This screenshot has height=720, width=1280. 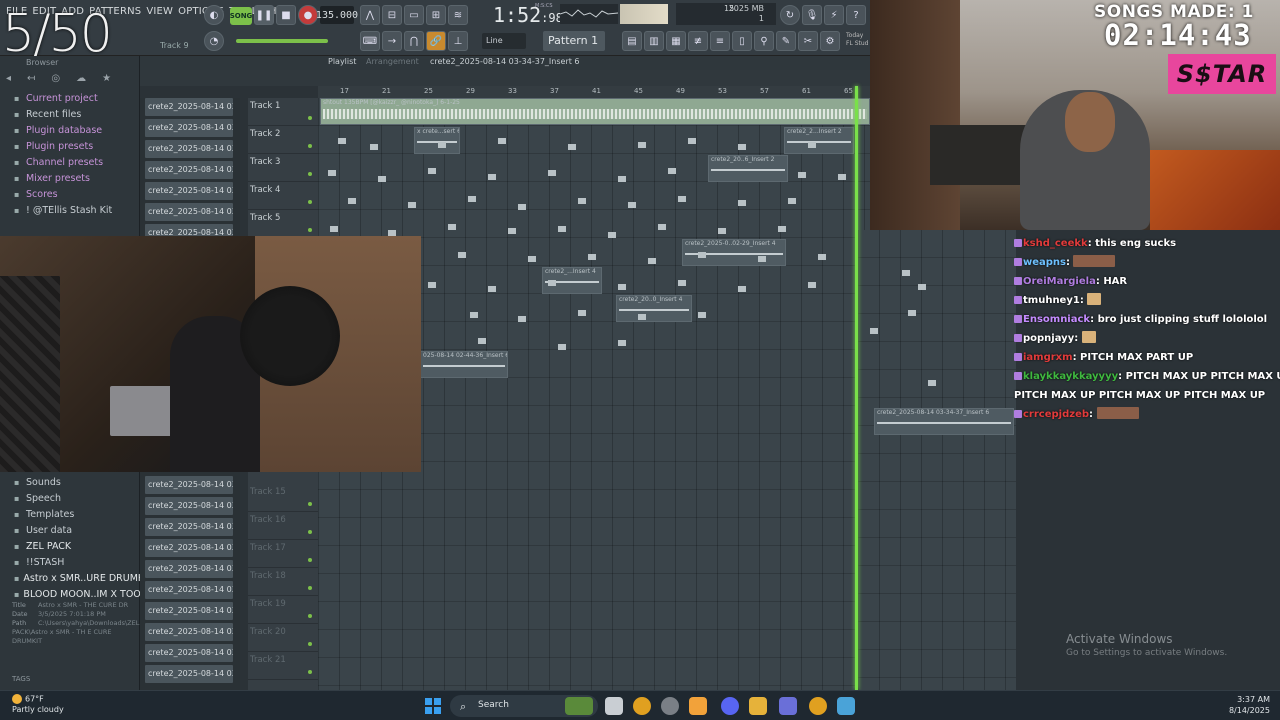 I want to click on hint-icon: ◐, so click(x=214, y=15).